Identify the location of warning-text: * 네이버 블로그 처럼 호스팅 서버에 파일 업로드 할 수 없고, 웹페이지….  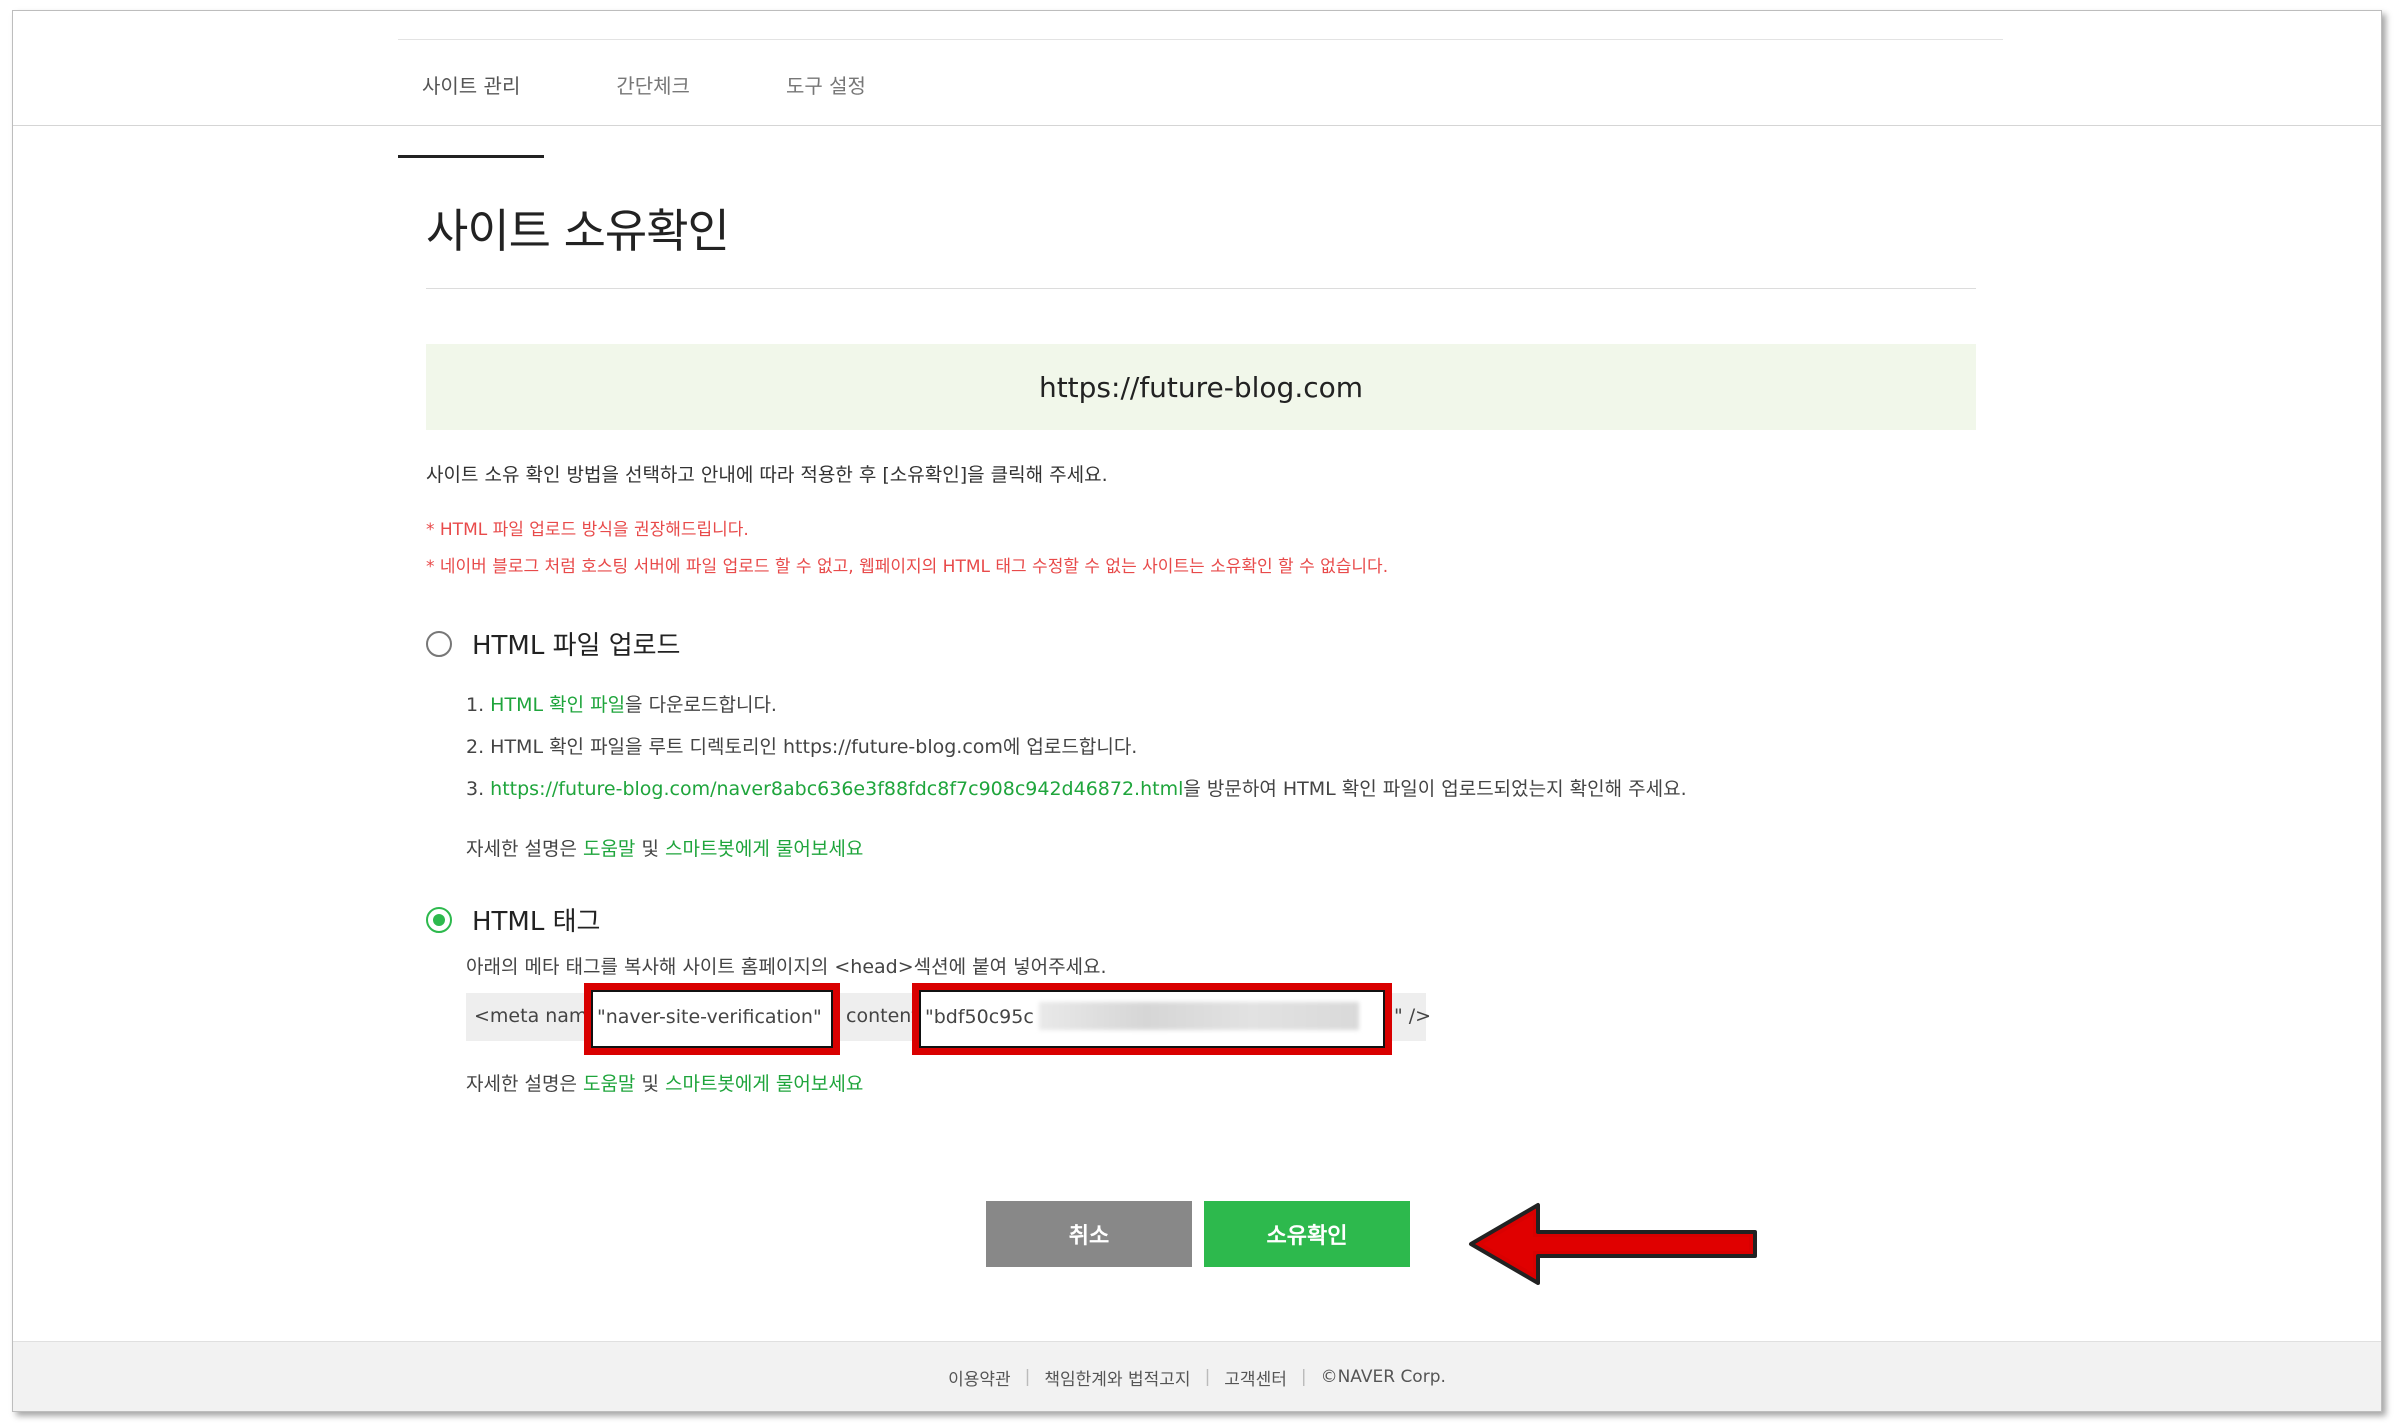
(907, 567).